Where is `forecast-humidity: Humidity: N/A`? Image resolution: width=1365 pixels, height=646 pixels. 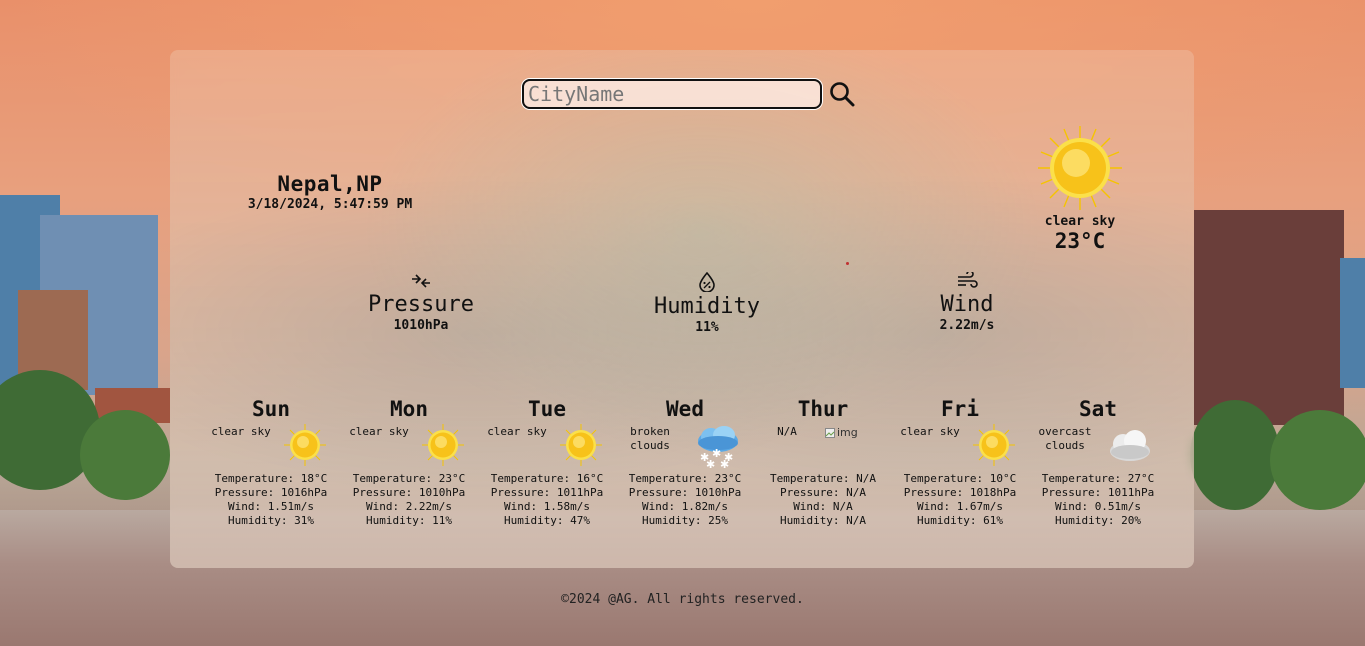 forecast-humidity: Humidity: N/A is located at coordinates (823, 520).